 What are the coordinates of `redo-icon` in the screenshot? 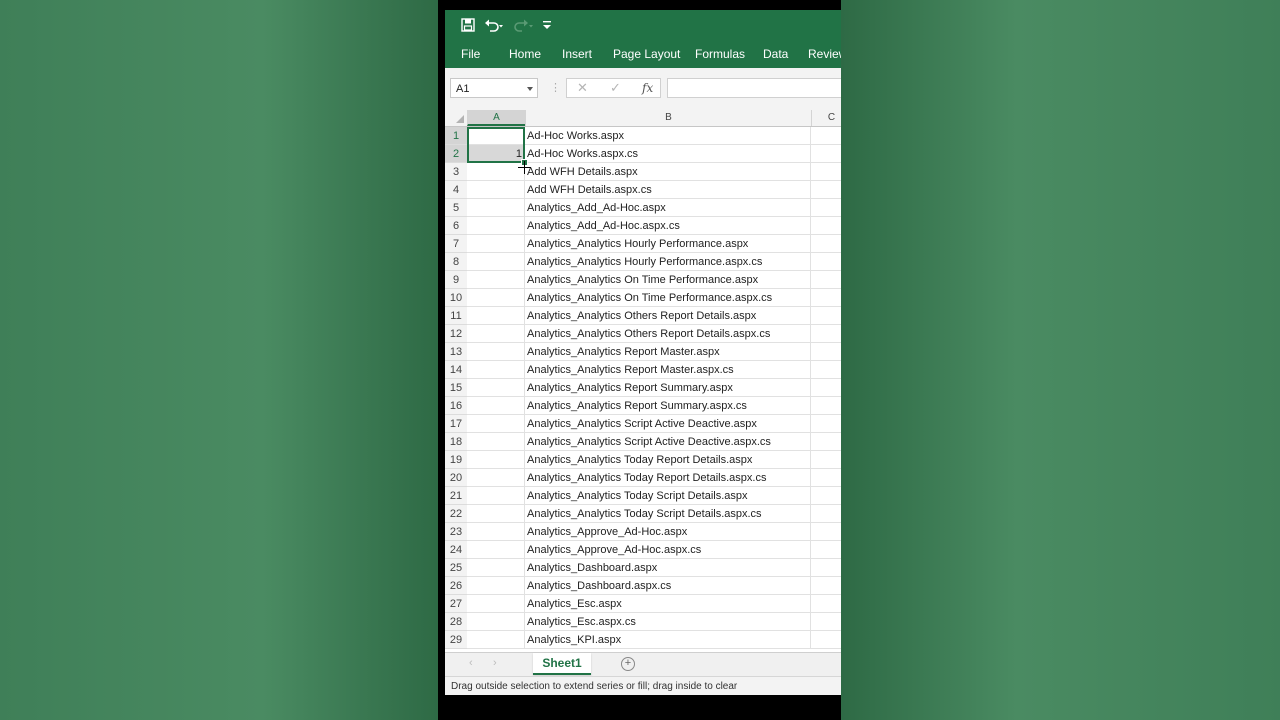 It's located at (523, 25).